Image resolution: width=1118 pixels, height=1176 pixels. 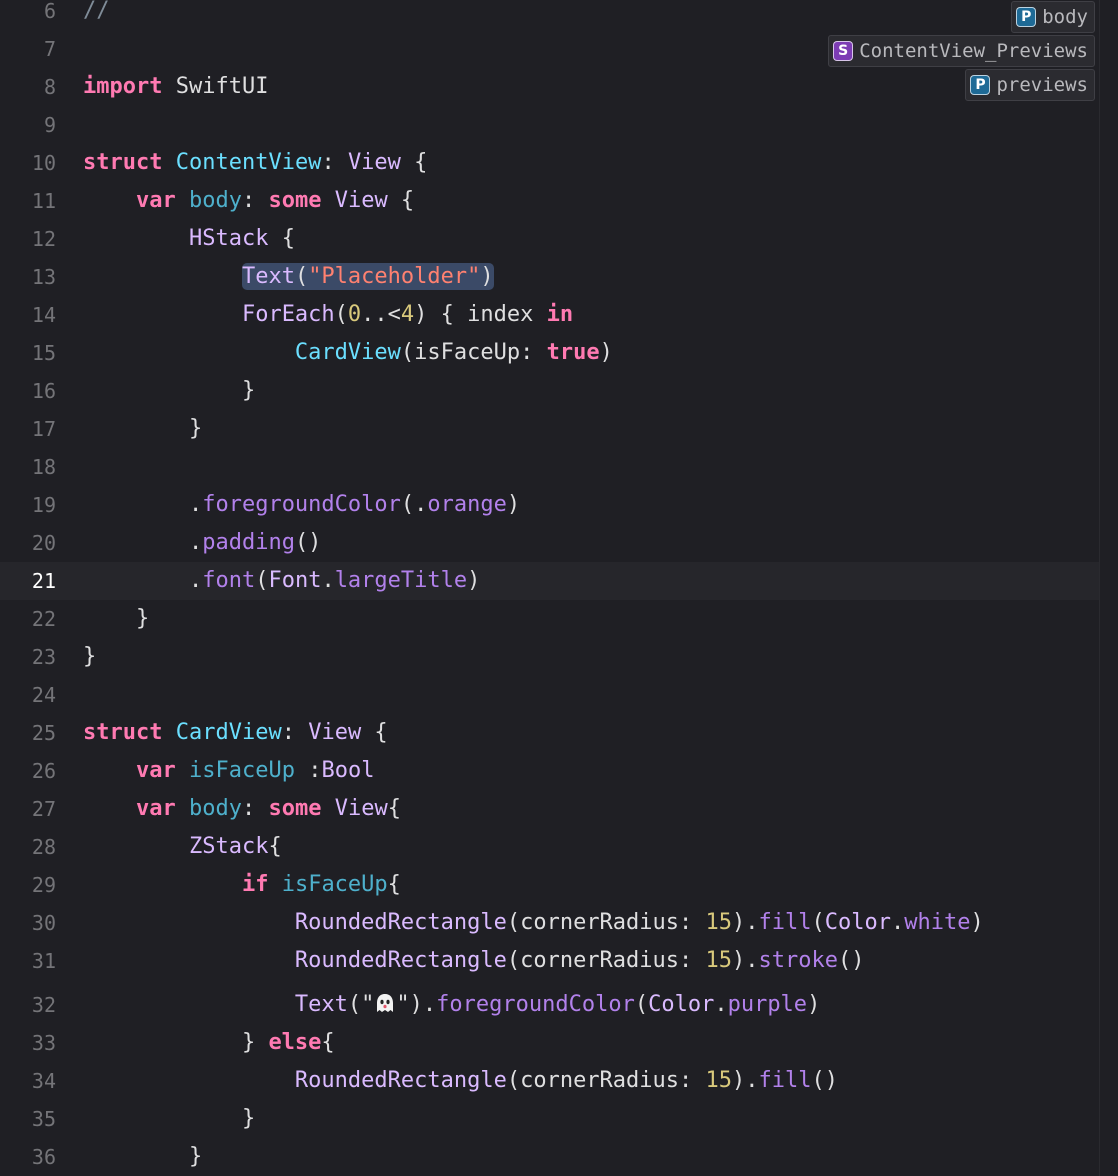 What do you see at coordinates (43, 619) in the screenshot?
I see `line-number: 22` at bounding box center [43, 619].